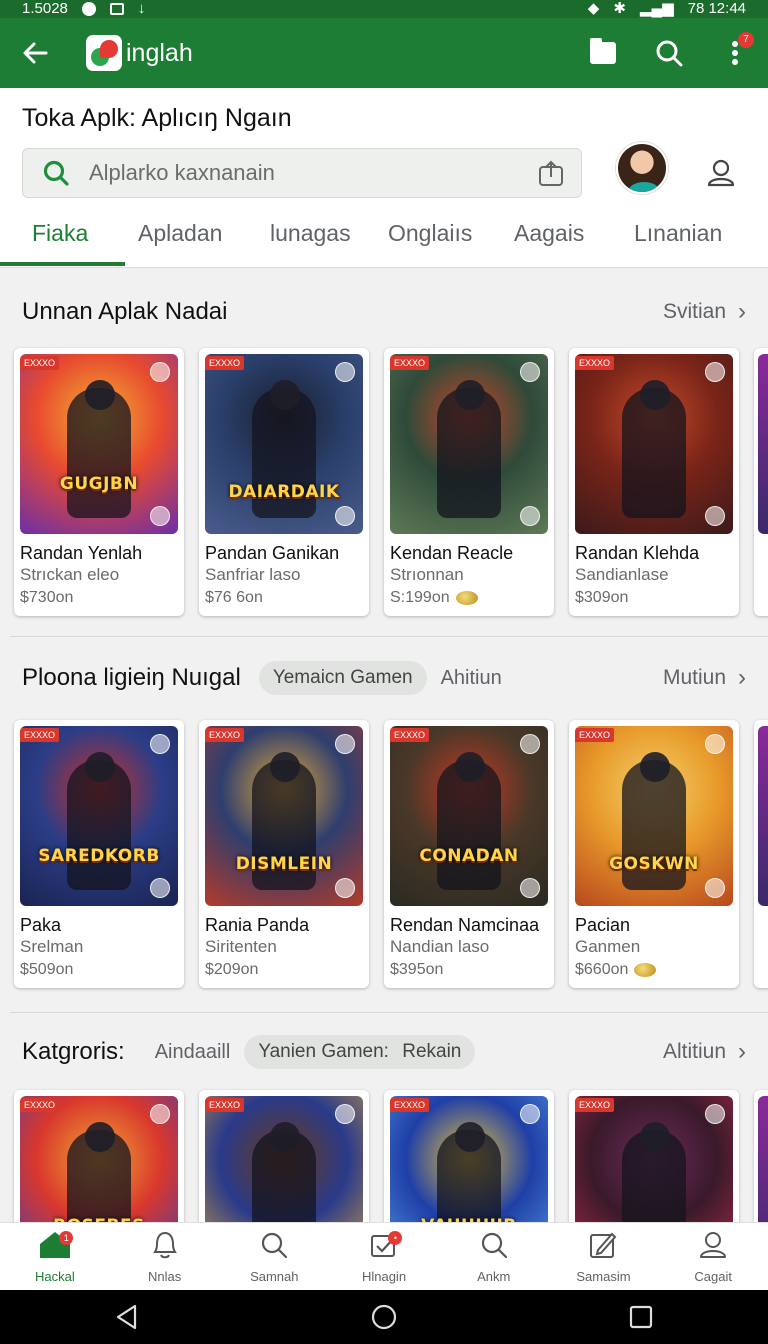 The height and width of the screenshot is (1344, 768). Describe the element at coordinates (735, 53) in the screenshot. I see `overflow-menu-button: 7` at that location.